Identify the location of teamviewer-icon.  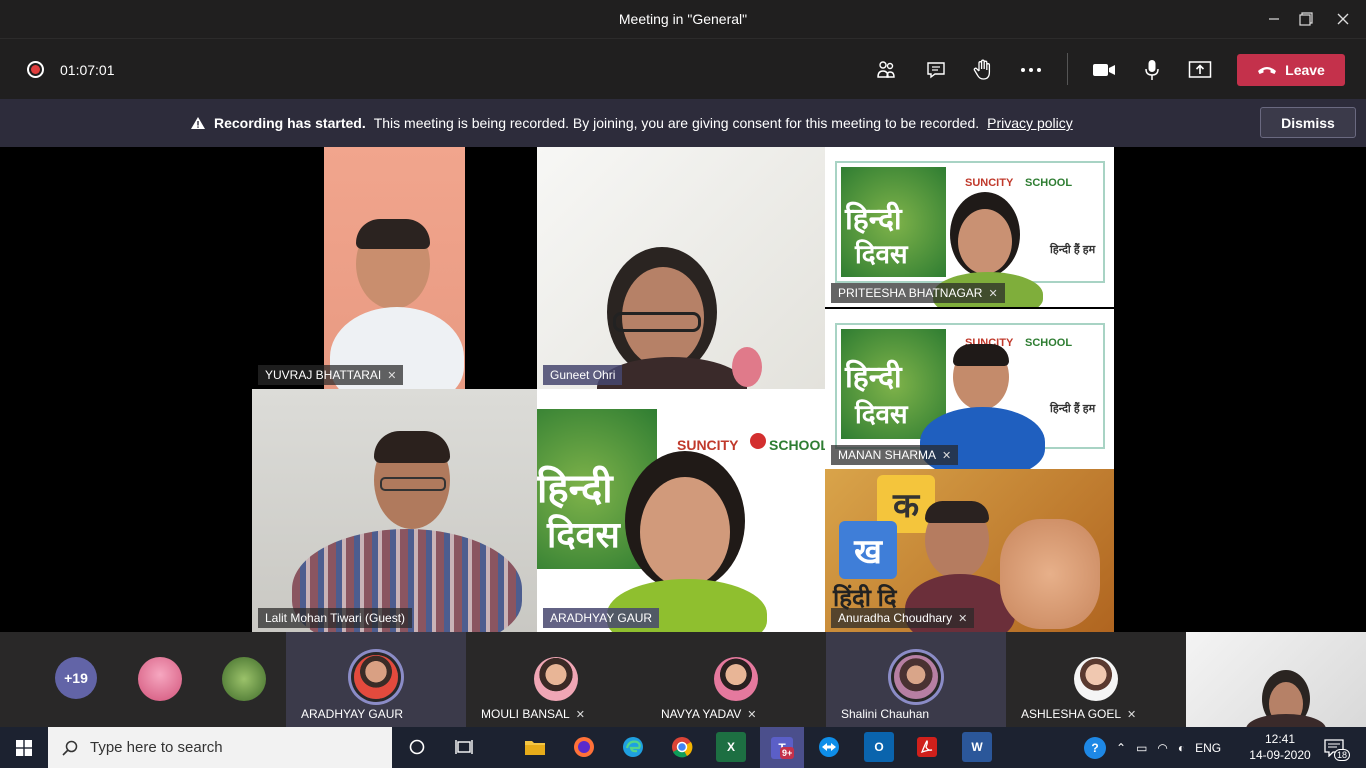
(829, 747).